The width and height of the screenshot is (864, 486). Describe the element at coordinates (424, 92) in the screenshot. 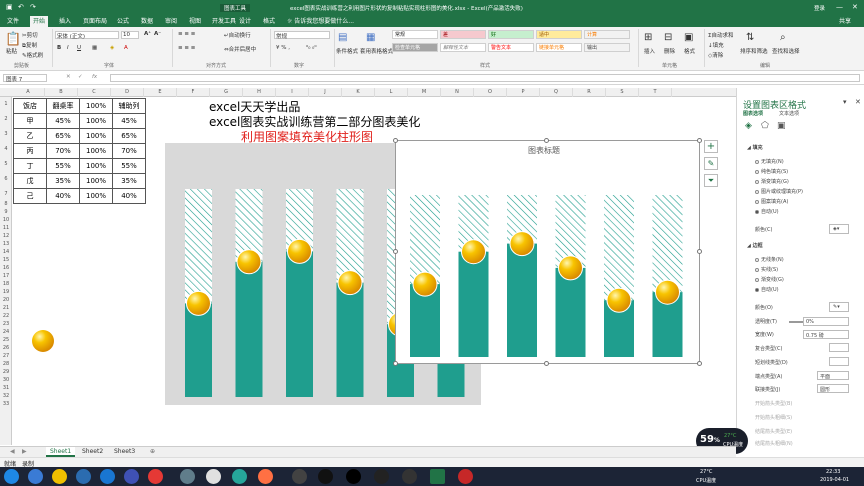

I see `column-header: M` at that location.